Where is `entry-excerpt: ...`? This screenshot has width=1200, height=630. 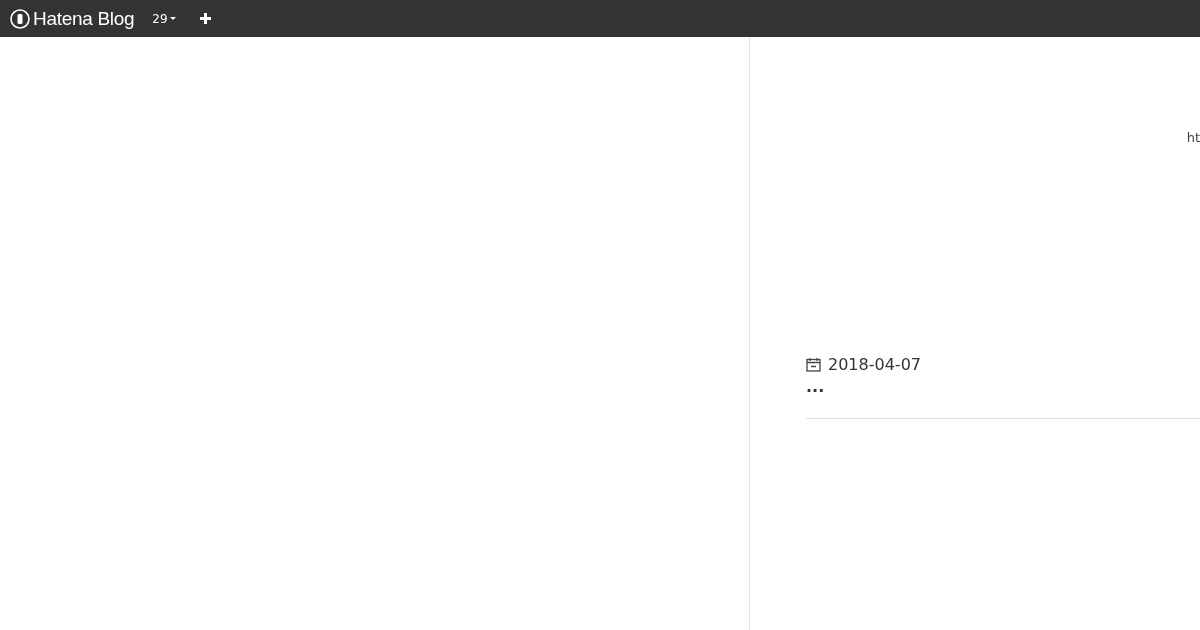
entry-excerpt: ... is located at coordinates (816, 387).